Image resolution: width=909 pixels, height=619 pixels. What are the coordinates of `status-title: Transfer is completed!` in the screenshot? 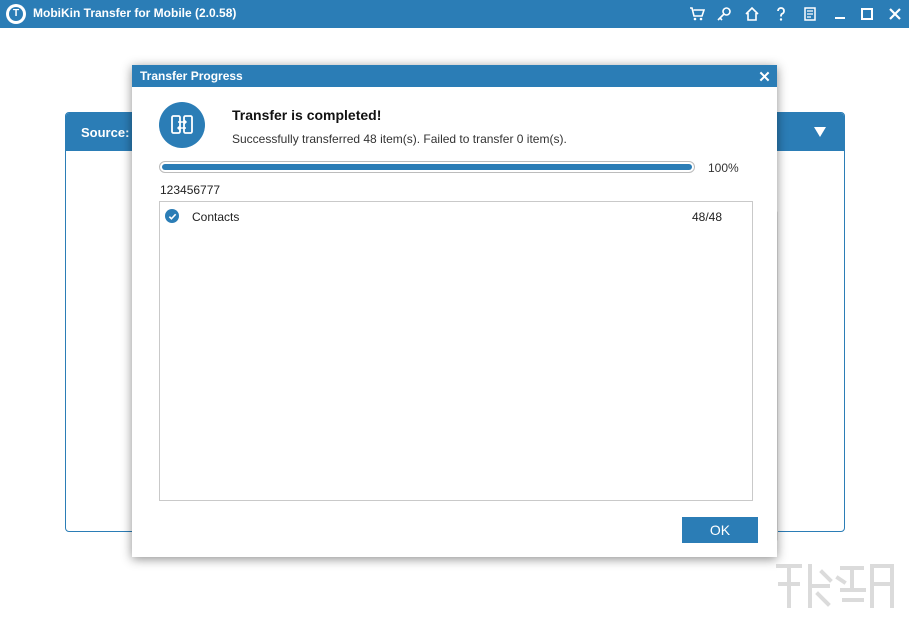 It's located at (307, 115).